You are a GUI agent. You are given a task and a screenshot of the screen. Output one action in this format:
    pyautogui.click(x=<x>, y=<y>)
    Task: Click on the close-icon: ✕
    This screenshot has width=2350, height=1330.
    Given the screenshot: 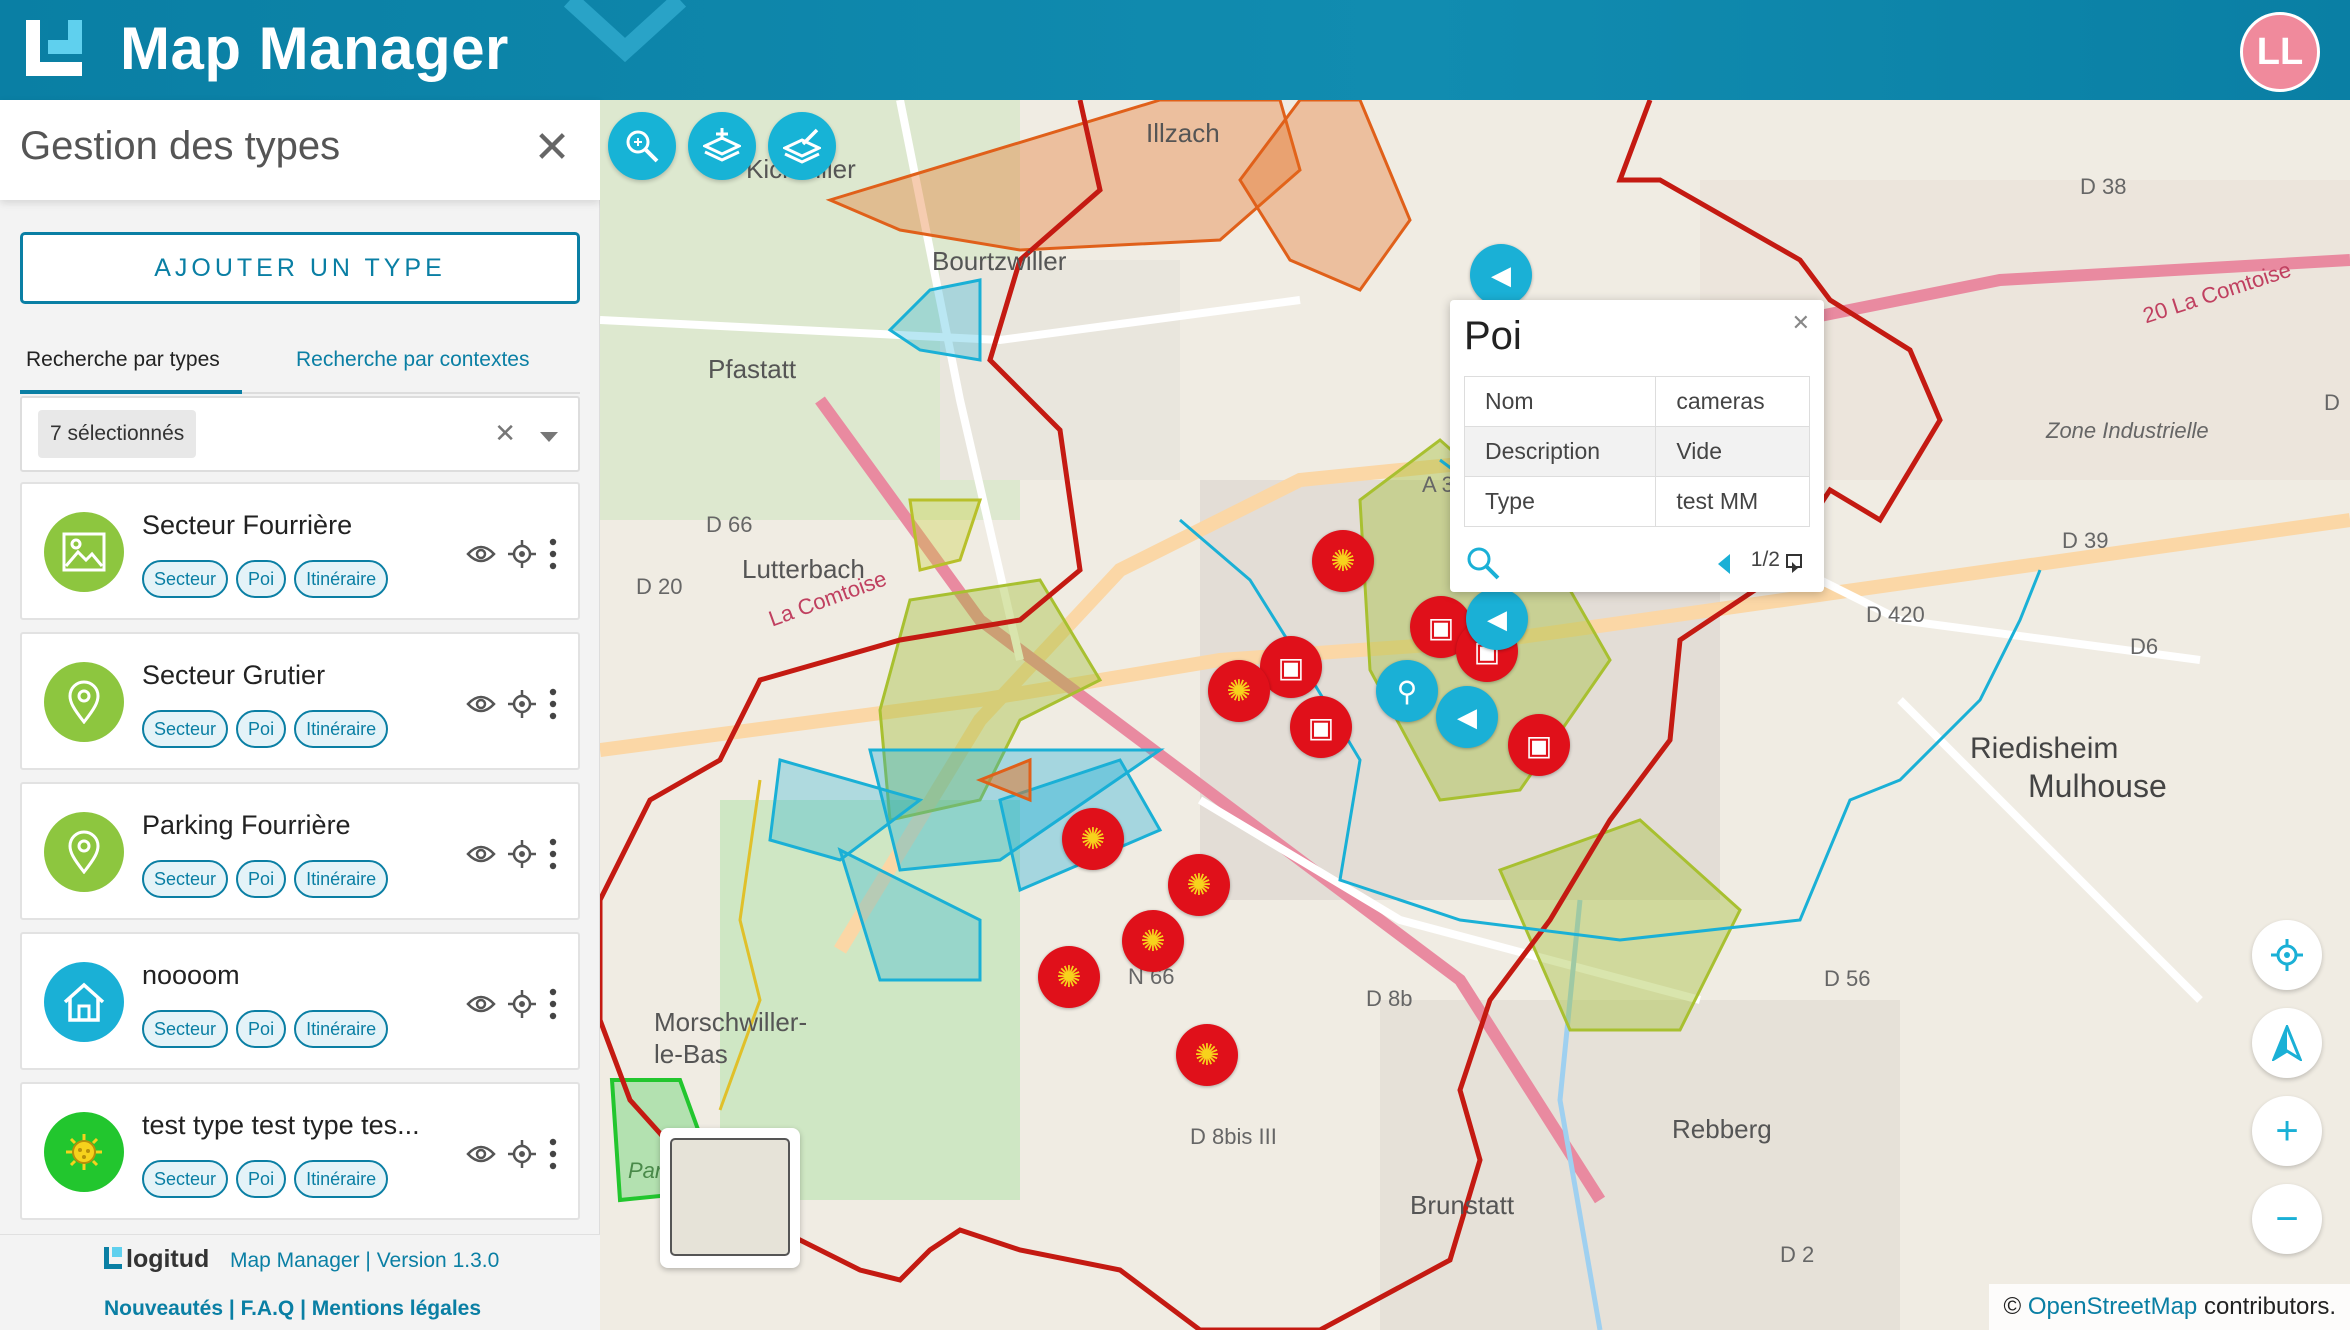 What is the action you would take?
    pyautogui.click(x=552, y=148)
    